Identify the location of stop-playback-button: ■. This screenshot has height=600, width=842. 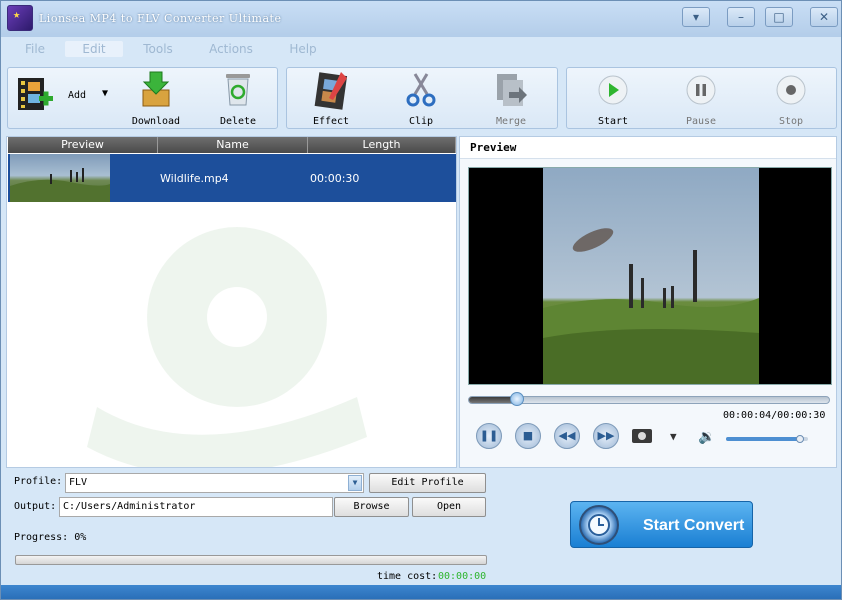
(528, 436).